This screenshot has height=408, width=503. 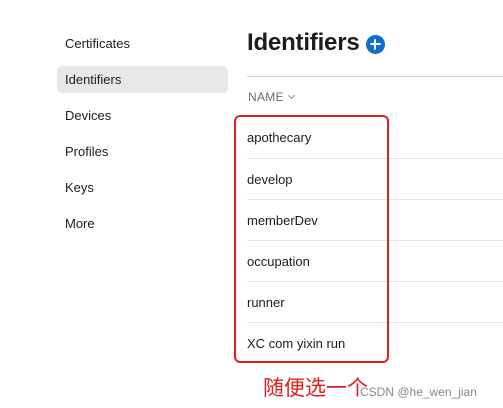 I want to click on annotation-text: 随便选一个, so click(x=315, y=388).